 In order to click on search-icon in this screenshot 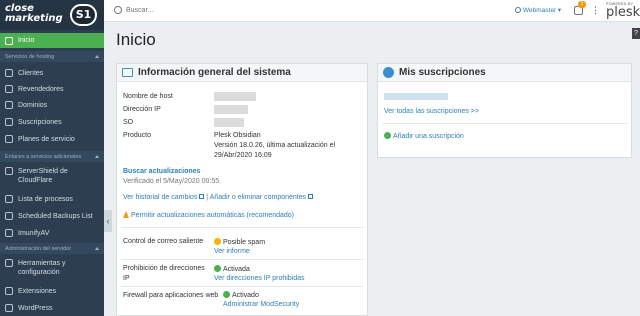, I will do `click(118, 10)`.